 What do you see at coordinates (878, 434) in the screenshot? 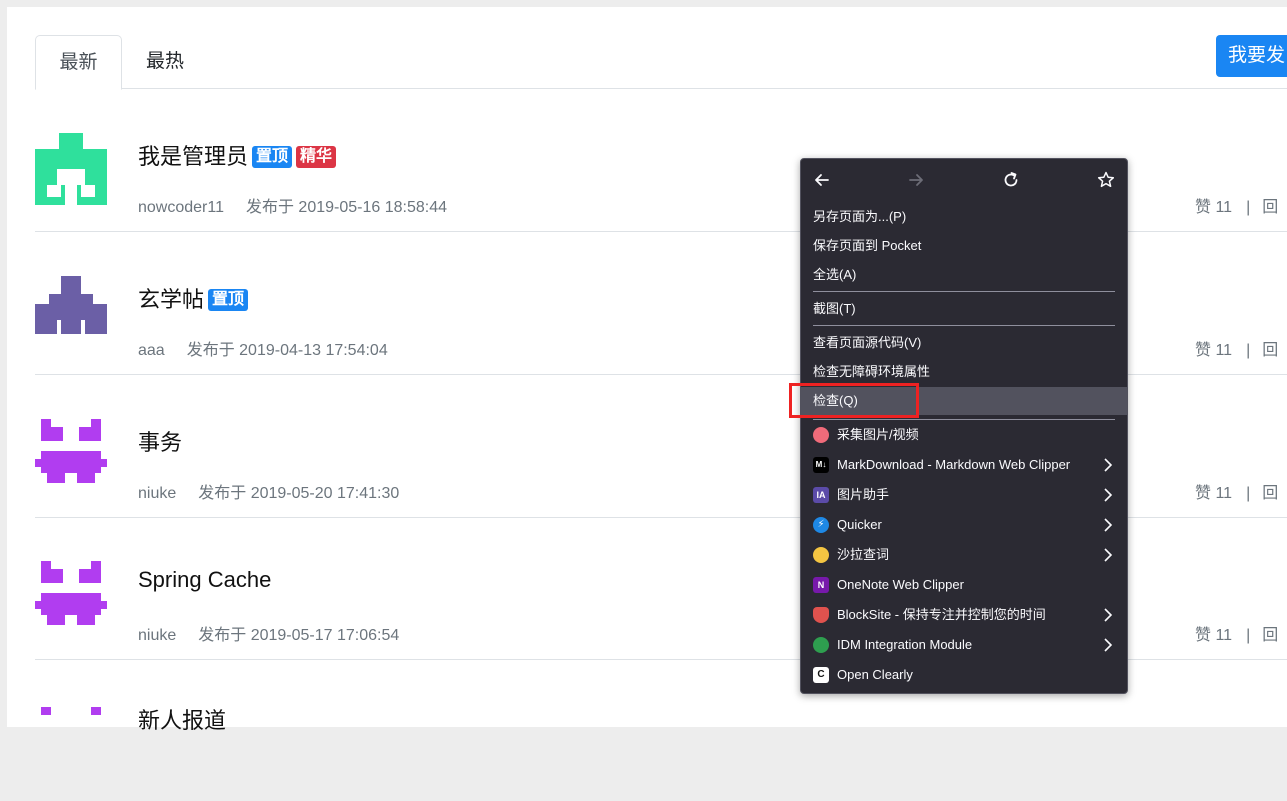
I see `menu-item-label: 采集图片/视频` at bounding box center [878, 434].